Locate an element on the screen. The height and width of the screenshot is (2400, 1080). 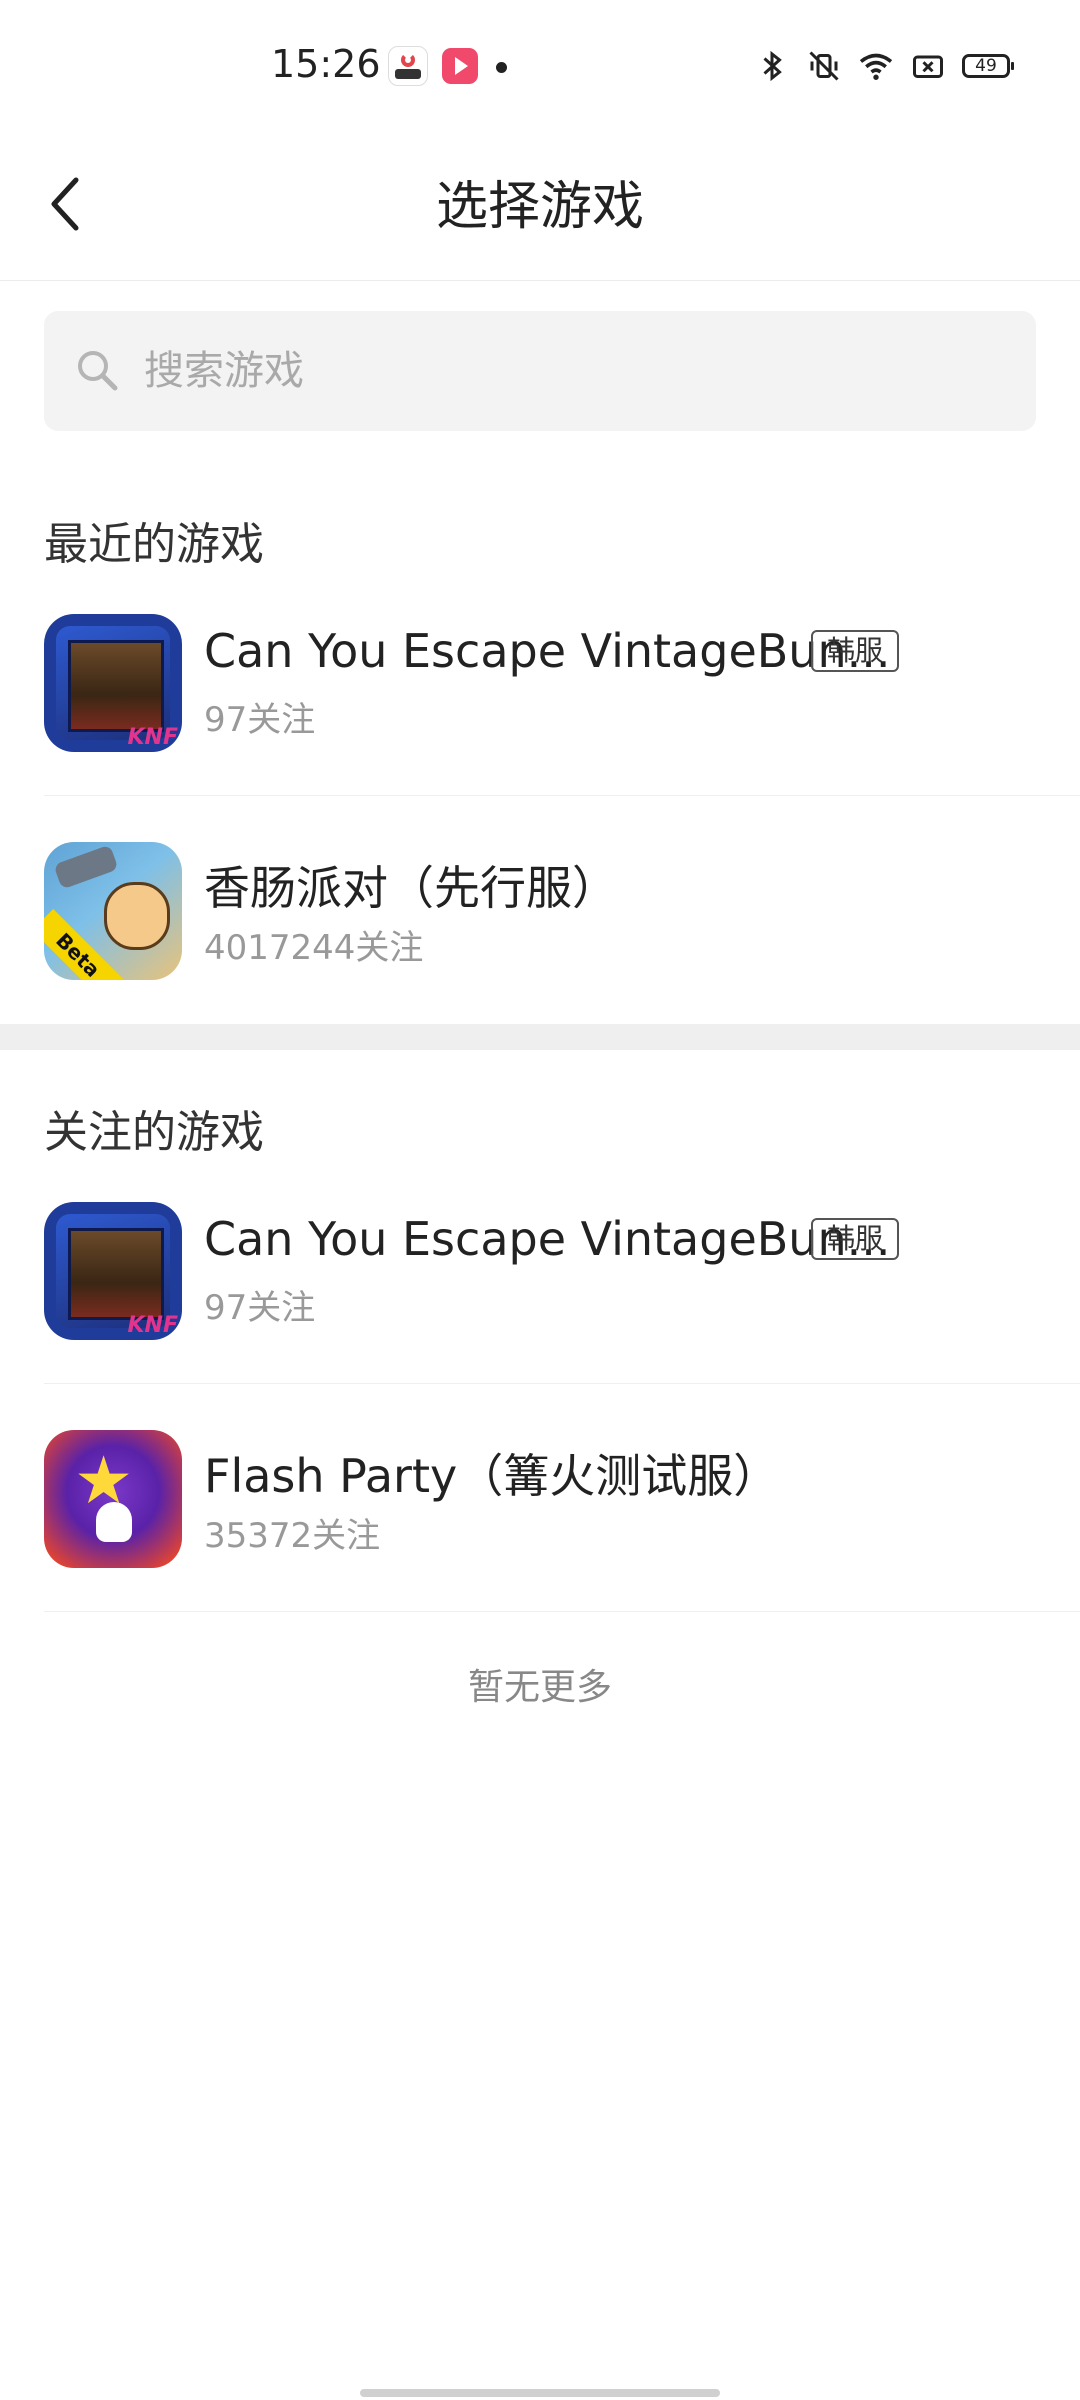
game-name: Flash Party（篝火测试服） is located at coordinates (492, 1476).